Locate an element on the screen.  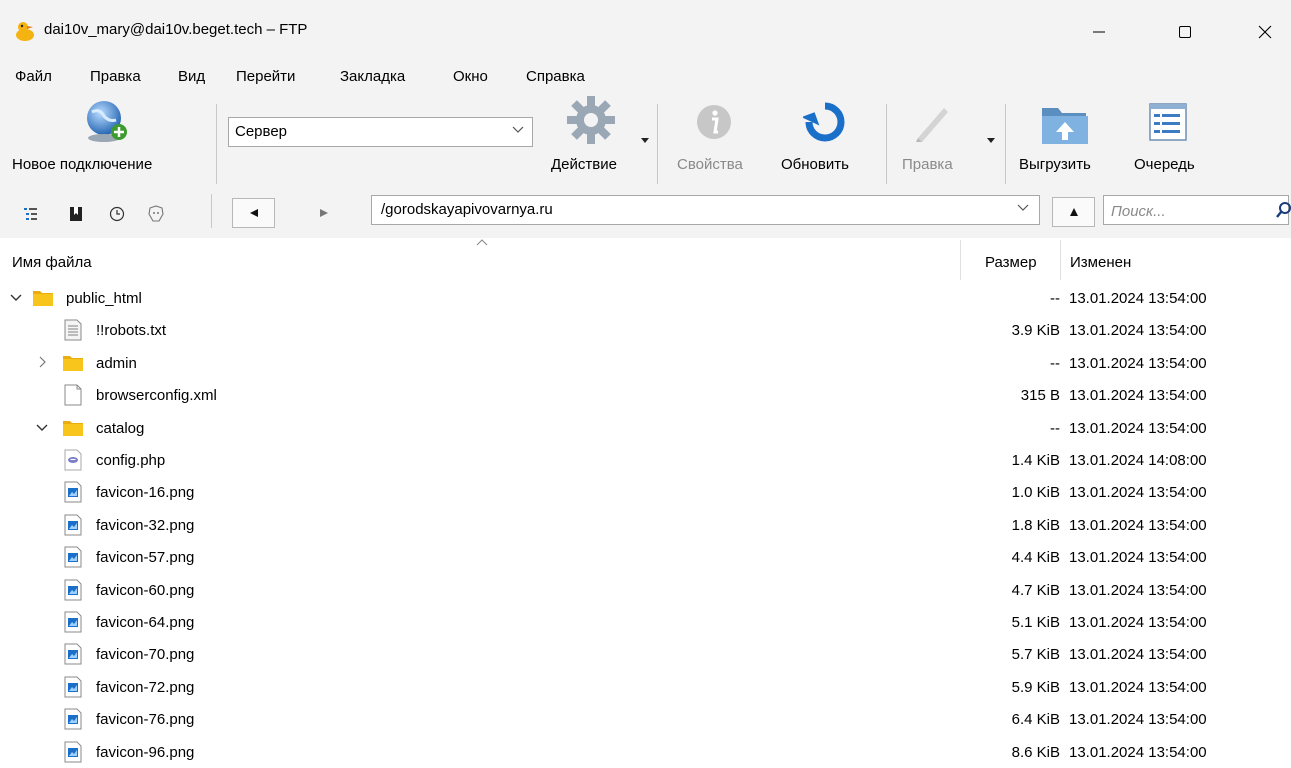
close-button is located at coordinates (1265, 32).